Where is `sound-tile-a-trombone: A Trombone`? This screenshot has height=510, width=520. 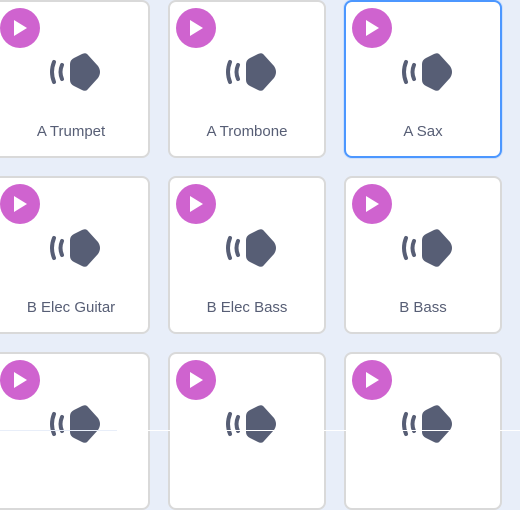 sound-tile-a-trombone: A Trombone is located at coordinates (247, 79).